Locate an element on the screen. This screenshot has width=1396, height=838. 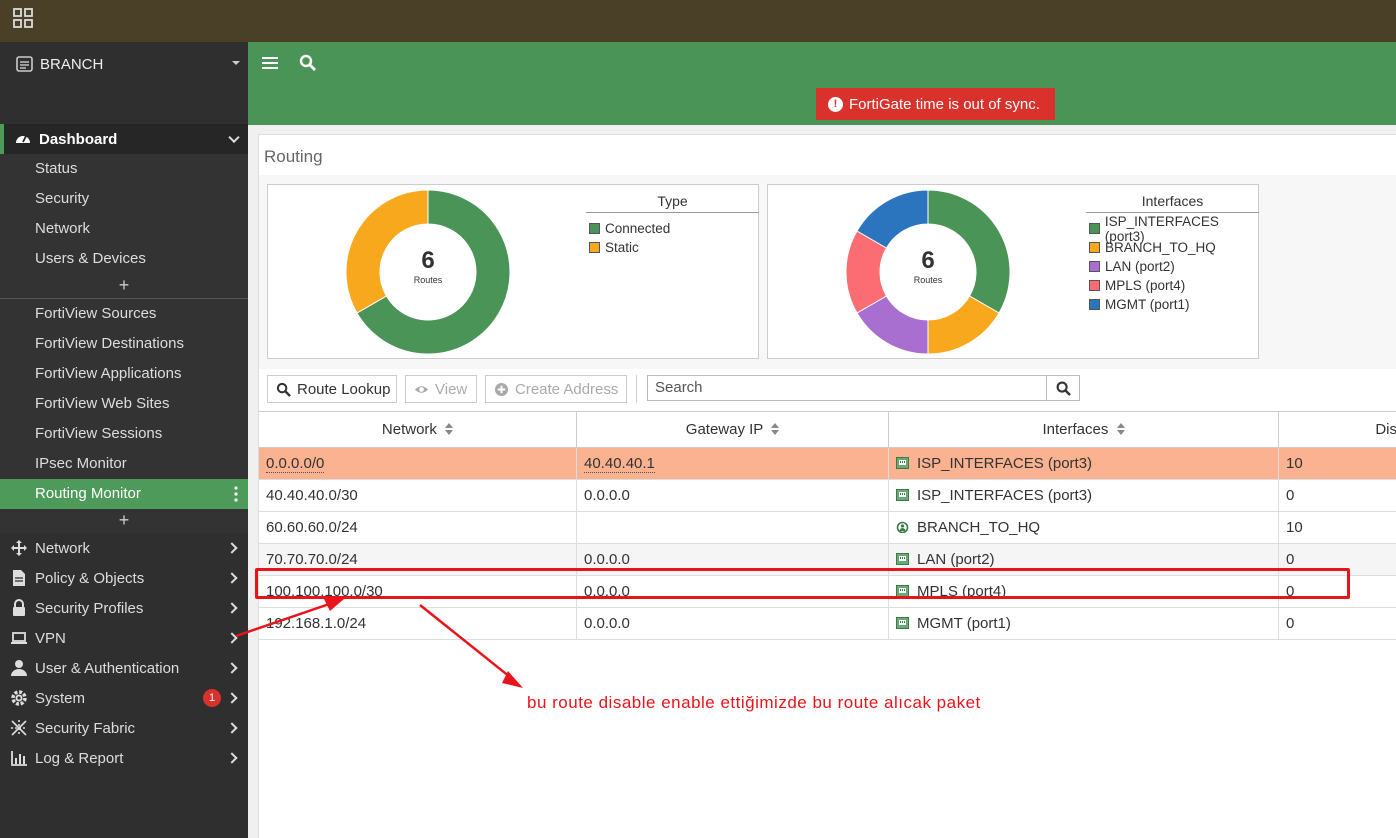
arrow-to-text is located at coordinates (471, 646).